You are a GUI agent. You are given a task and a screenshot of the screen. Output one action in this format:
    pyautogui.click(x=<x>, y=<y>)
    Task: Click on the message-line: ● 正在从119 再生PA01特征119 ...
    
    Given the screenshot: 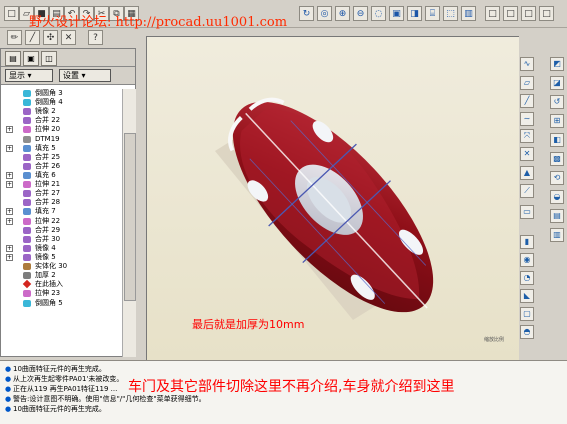 What is the action you would take?
    pyautogui.click(x=61, y=389)
    